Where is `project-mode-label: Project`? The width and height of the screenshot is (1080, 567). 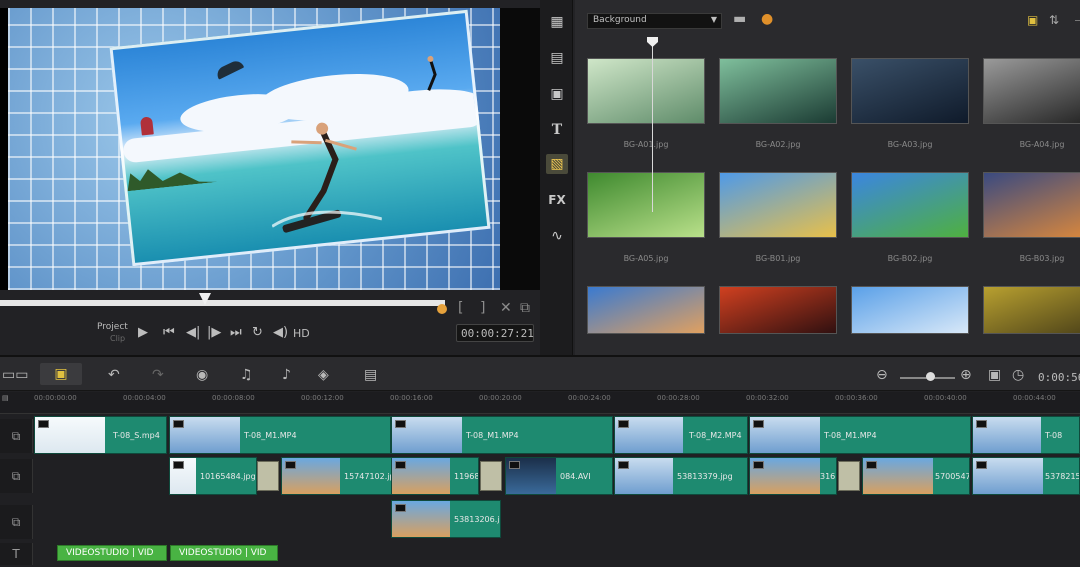 project-mode-label: Project is located at coordinates (112, 327).